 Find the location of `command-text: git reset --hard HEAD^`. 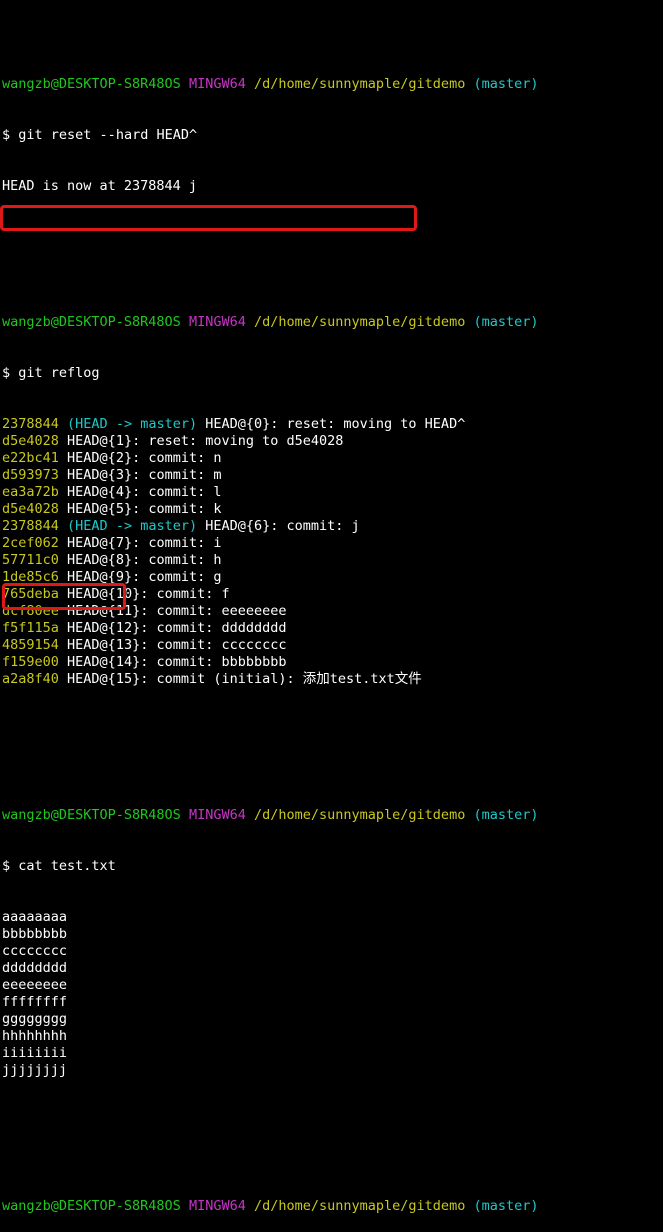

command-text: git reset --hard HEAD^ is located at coordinates (108, 135).